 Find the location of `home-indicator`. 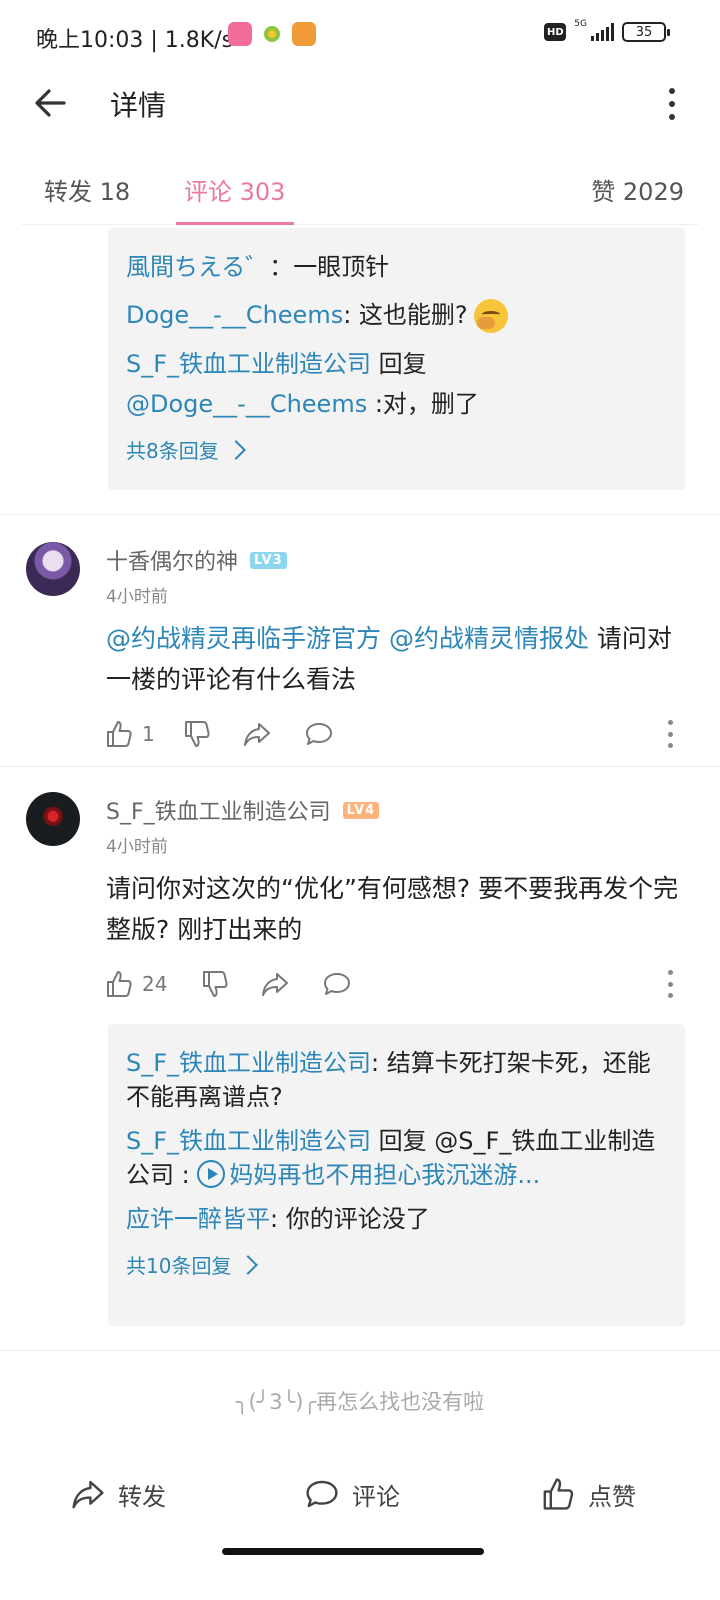

home-indicator is located at coordinates (353, 1551).